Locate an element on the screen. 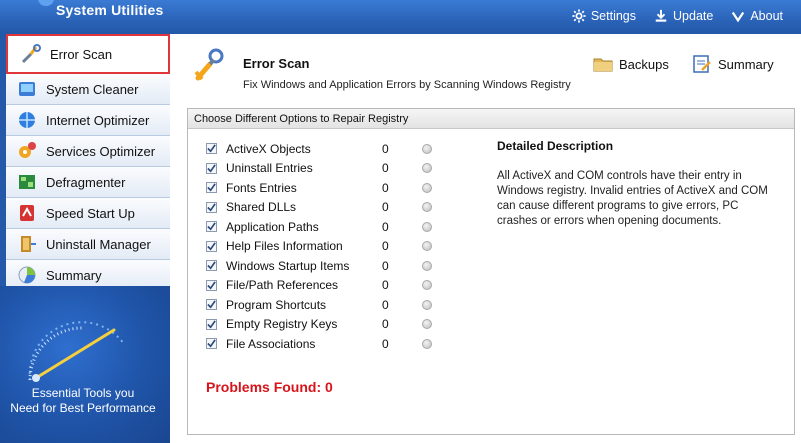  sidebar-item-error-scan: Error Scan is located at coordinates (88, 54).